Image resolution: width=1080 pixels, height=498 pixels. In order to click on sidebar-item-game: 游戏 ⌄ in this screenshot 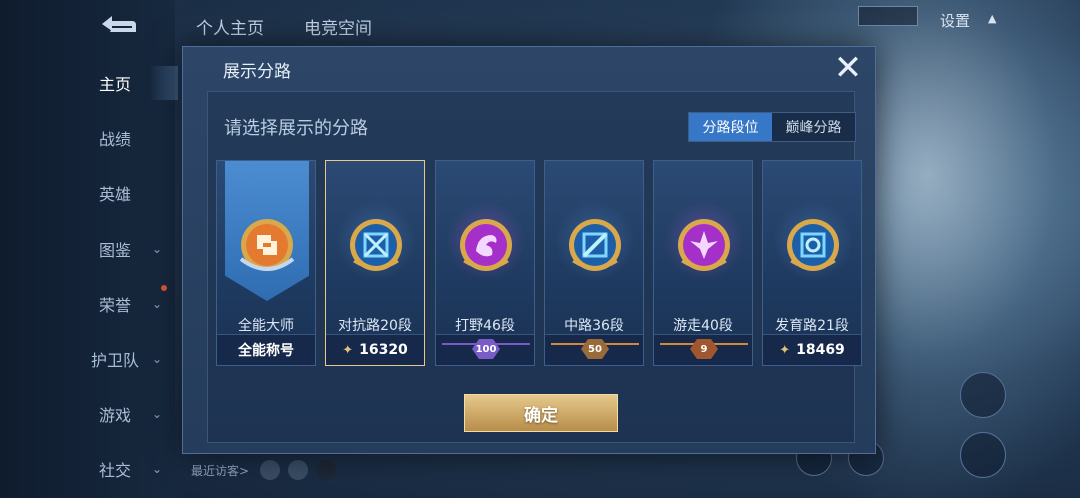, I will do `click(123, 414)`.